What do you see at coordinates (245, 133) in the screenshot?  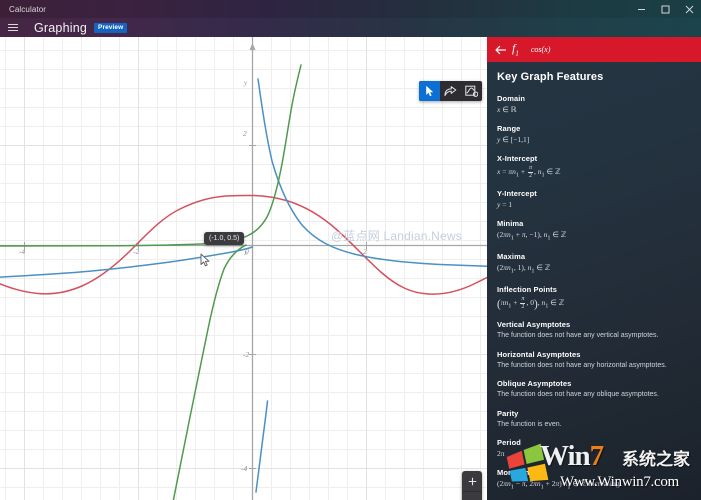 I see `y-tick-label: 2` at bounding box center [245, 133].